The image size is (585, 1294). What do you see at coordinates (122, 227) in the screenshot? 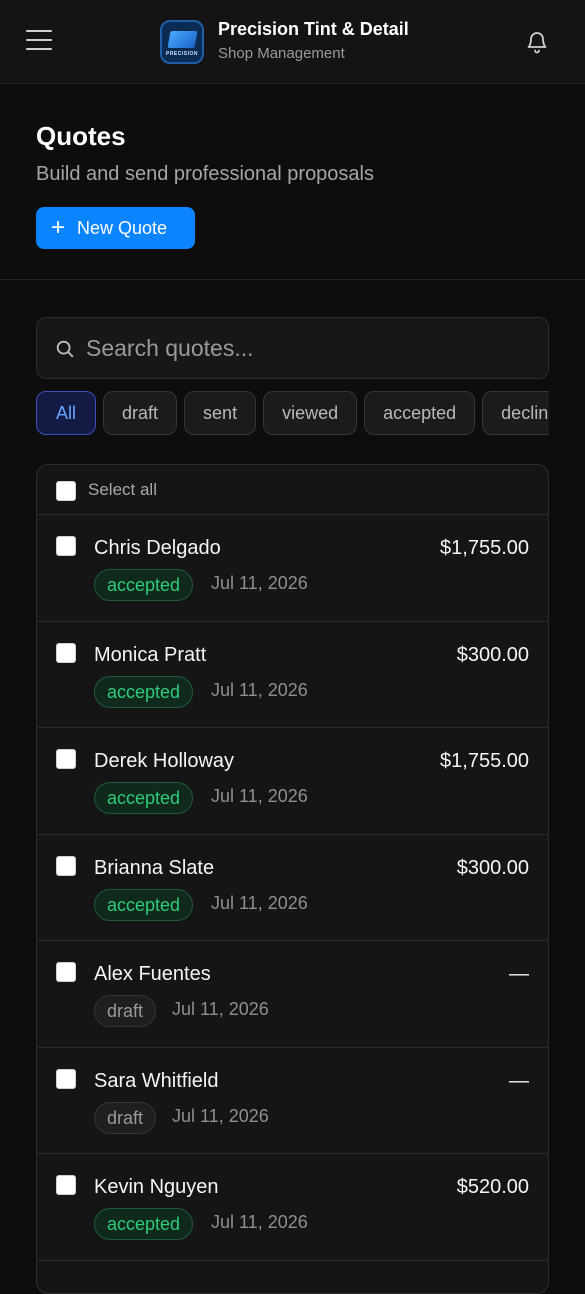
I see `new-quote-label: New Quote` at bounding box center [122, 227].